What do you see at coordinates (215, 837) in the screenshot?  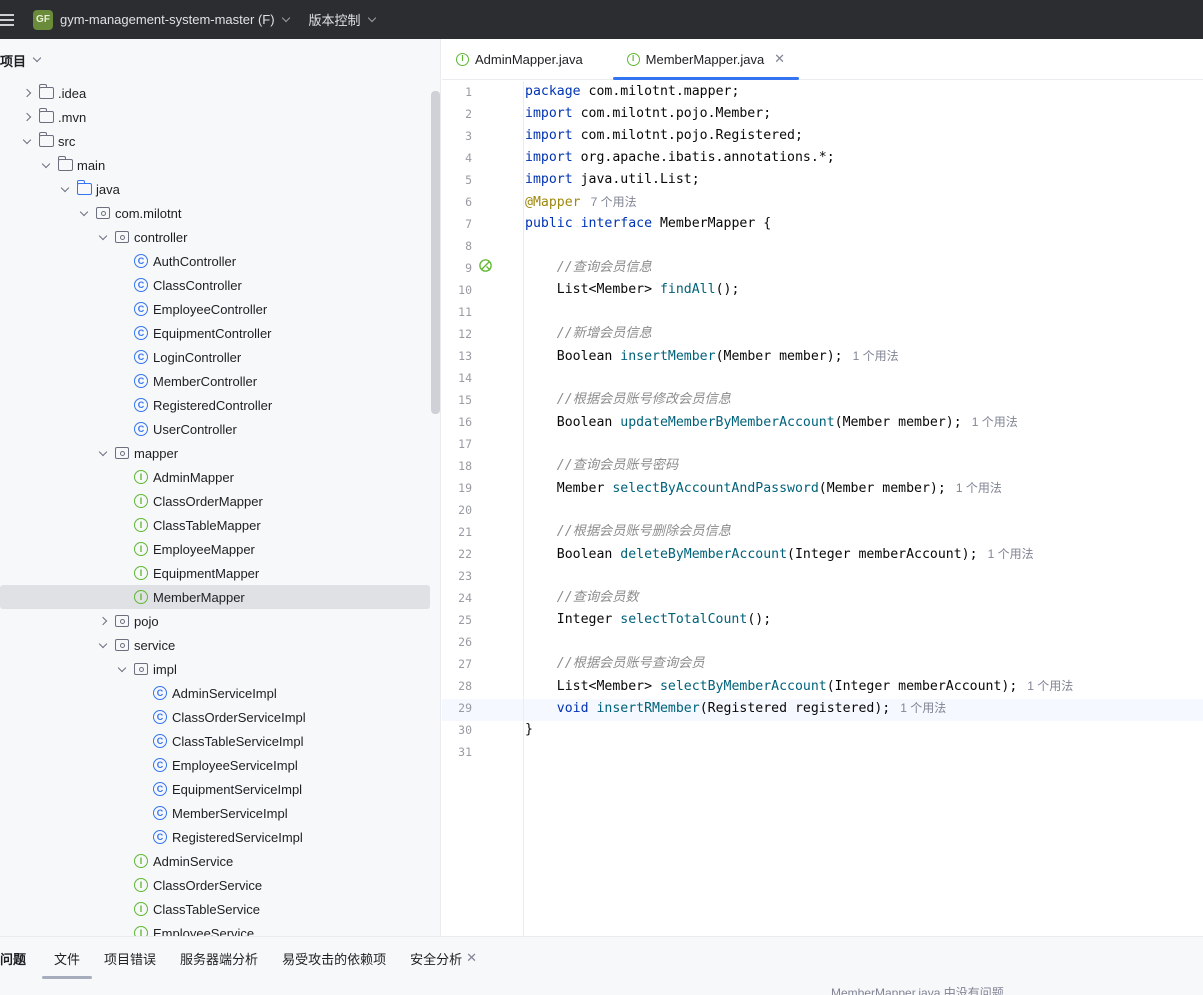 I see `tree-item: C RegisteredServiceImpl` at bounding box center [215, 837].